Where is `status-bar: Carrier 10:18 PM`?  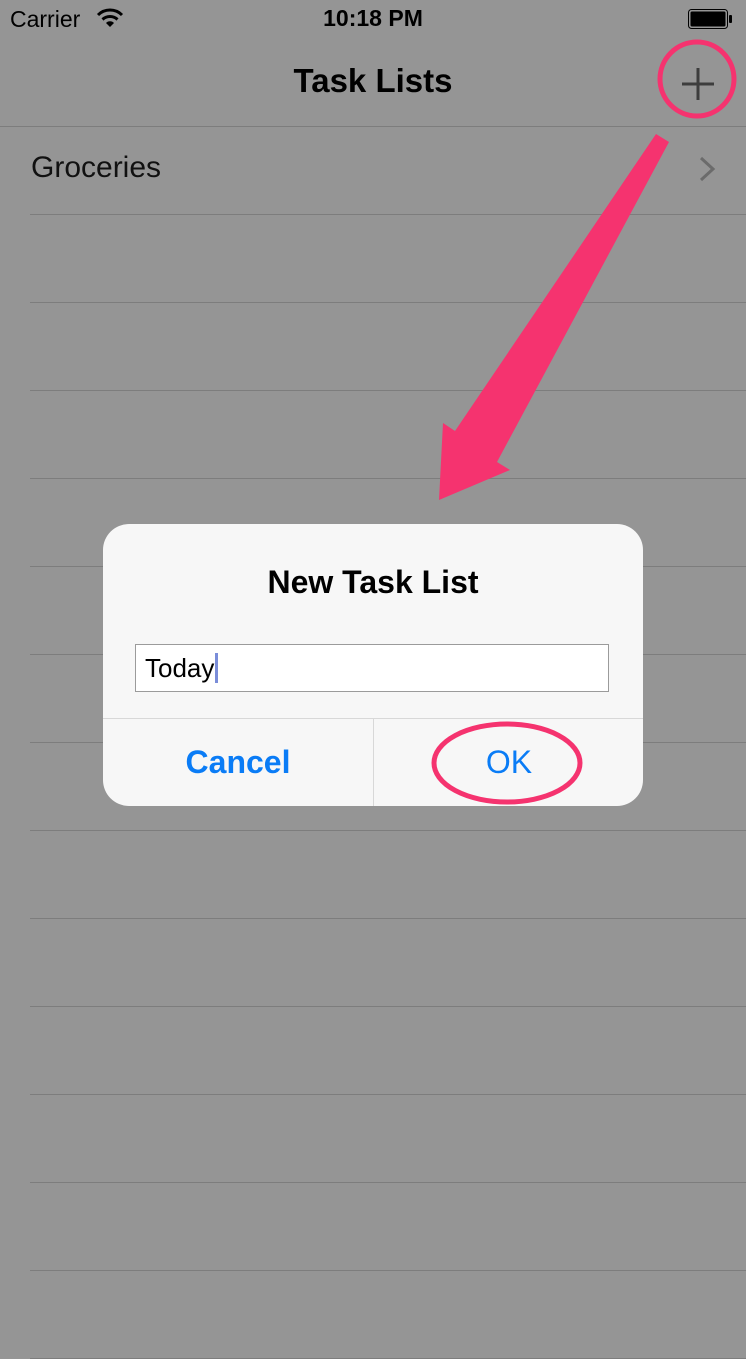
status-bar: Carrier 10:18 PM is located at coordinates (373, 20).